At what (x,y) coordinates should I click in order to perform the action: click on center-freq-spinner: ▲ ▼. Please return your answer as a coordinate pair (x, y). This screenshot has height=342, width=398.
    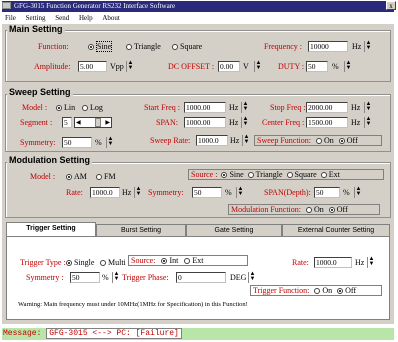
    Looking at the image, I should click on (368, 122).